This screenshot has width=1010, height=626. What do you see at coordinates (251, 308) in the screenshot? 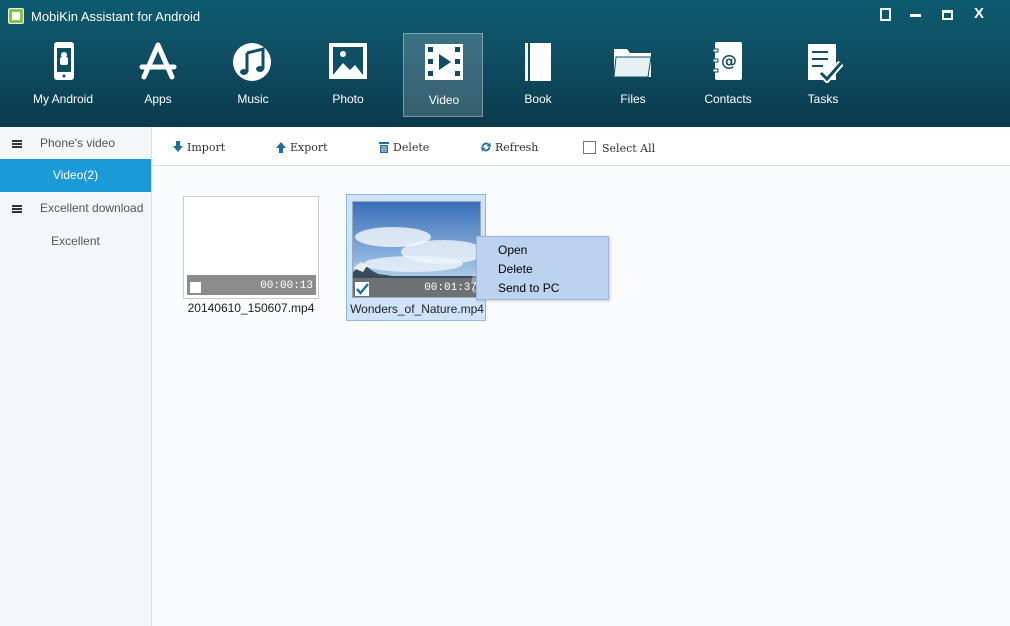
I see `video-filename: 20140610_150607.mp4` at bounding box center [251, 308].